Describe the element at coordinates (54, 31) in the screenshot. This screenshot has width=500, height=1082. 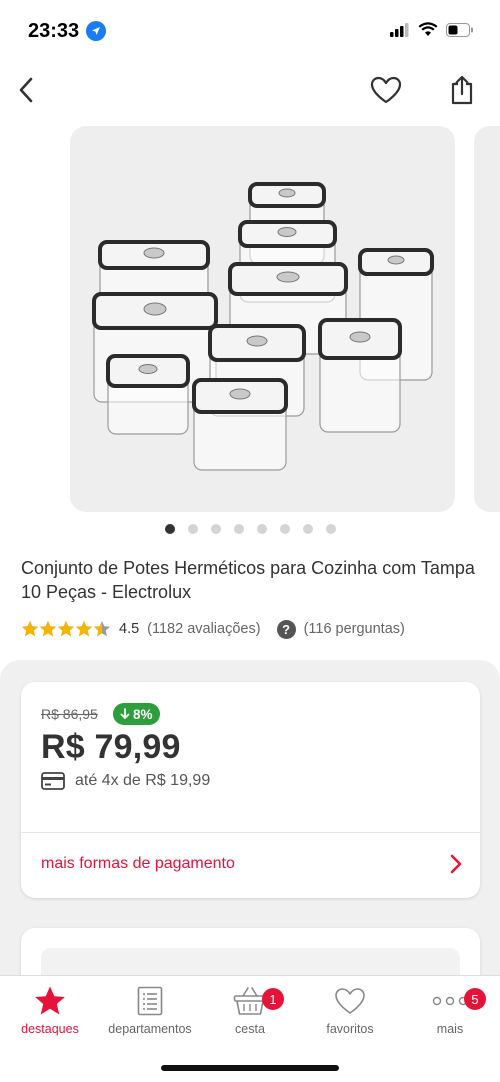
I see `status-time: 23:33` at that location.